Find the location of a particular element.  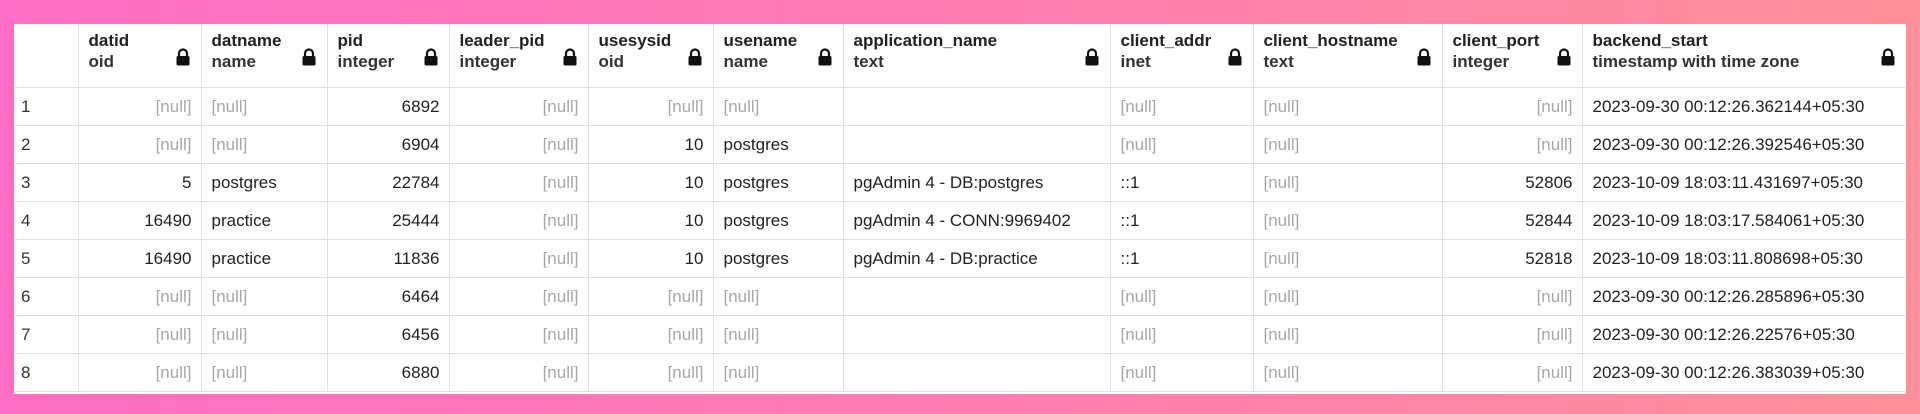

column-header: client_hostname text is located at coordinates (1348, 56).